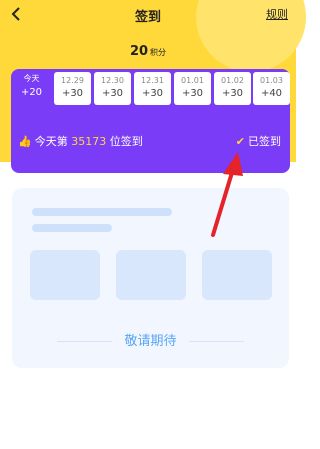  I want to click on signin-rank: 👍 今天第 35173 位签到, so click(80, 141).